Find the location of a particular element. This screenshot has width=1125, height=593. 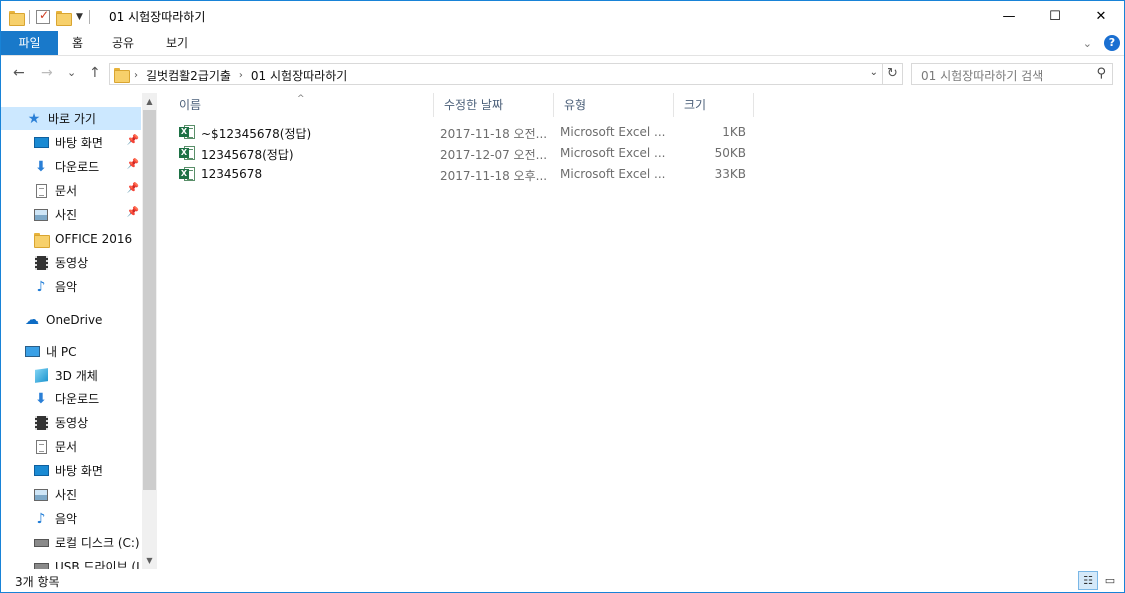

title-bar: ▼ 01 시험장따라하기 — ☐ ✕ is located at coordinates (562, 16).